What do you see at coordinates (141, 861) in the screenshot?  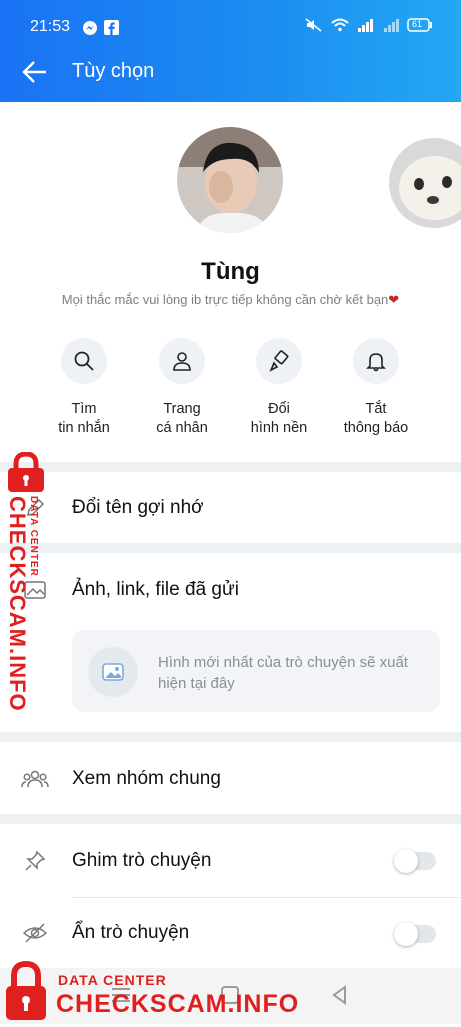 I see `pin-chat-option: Ghim trò chuyện` at bounding box center [141, 861].